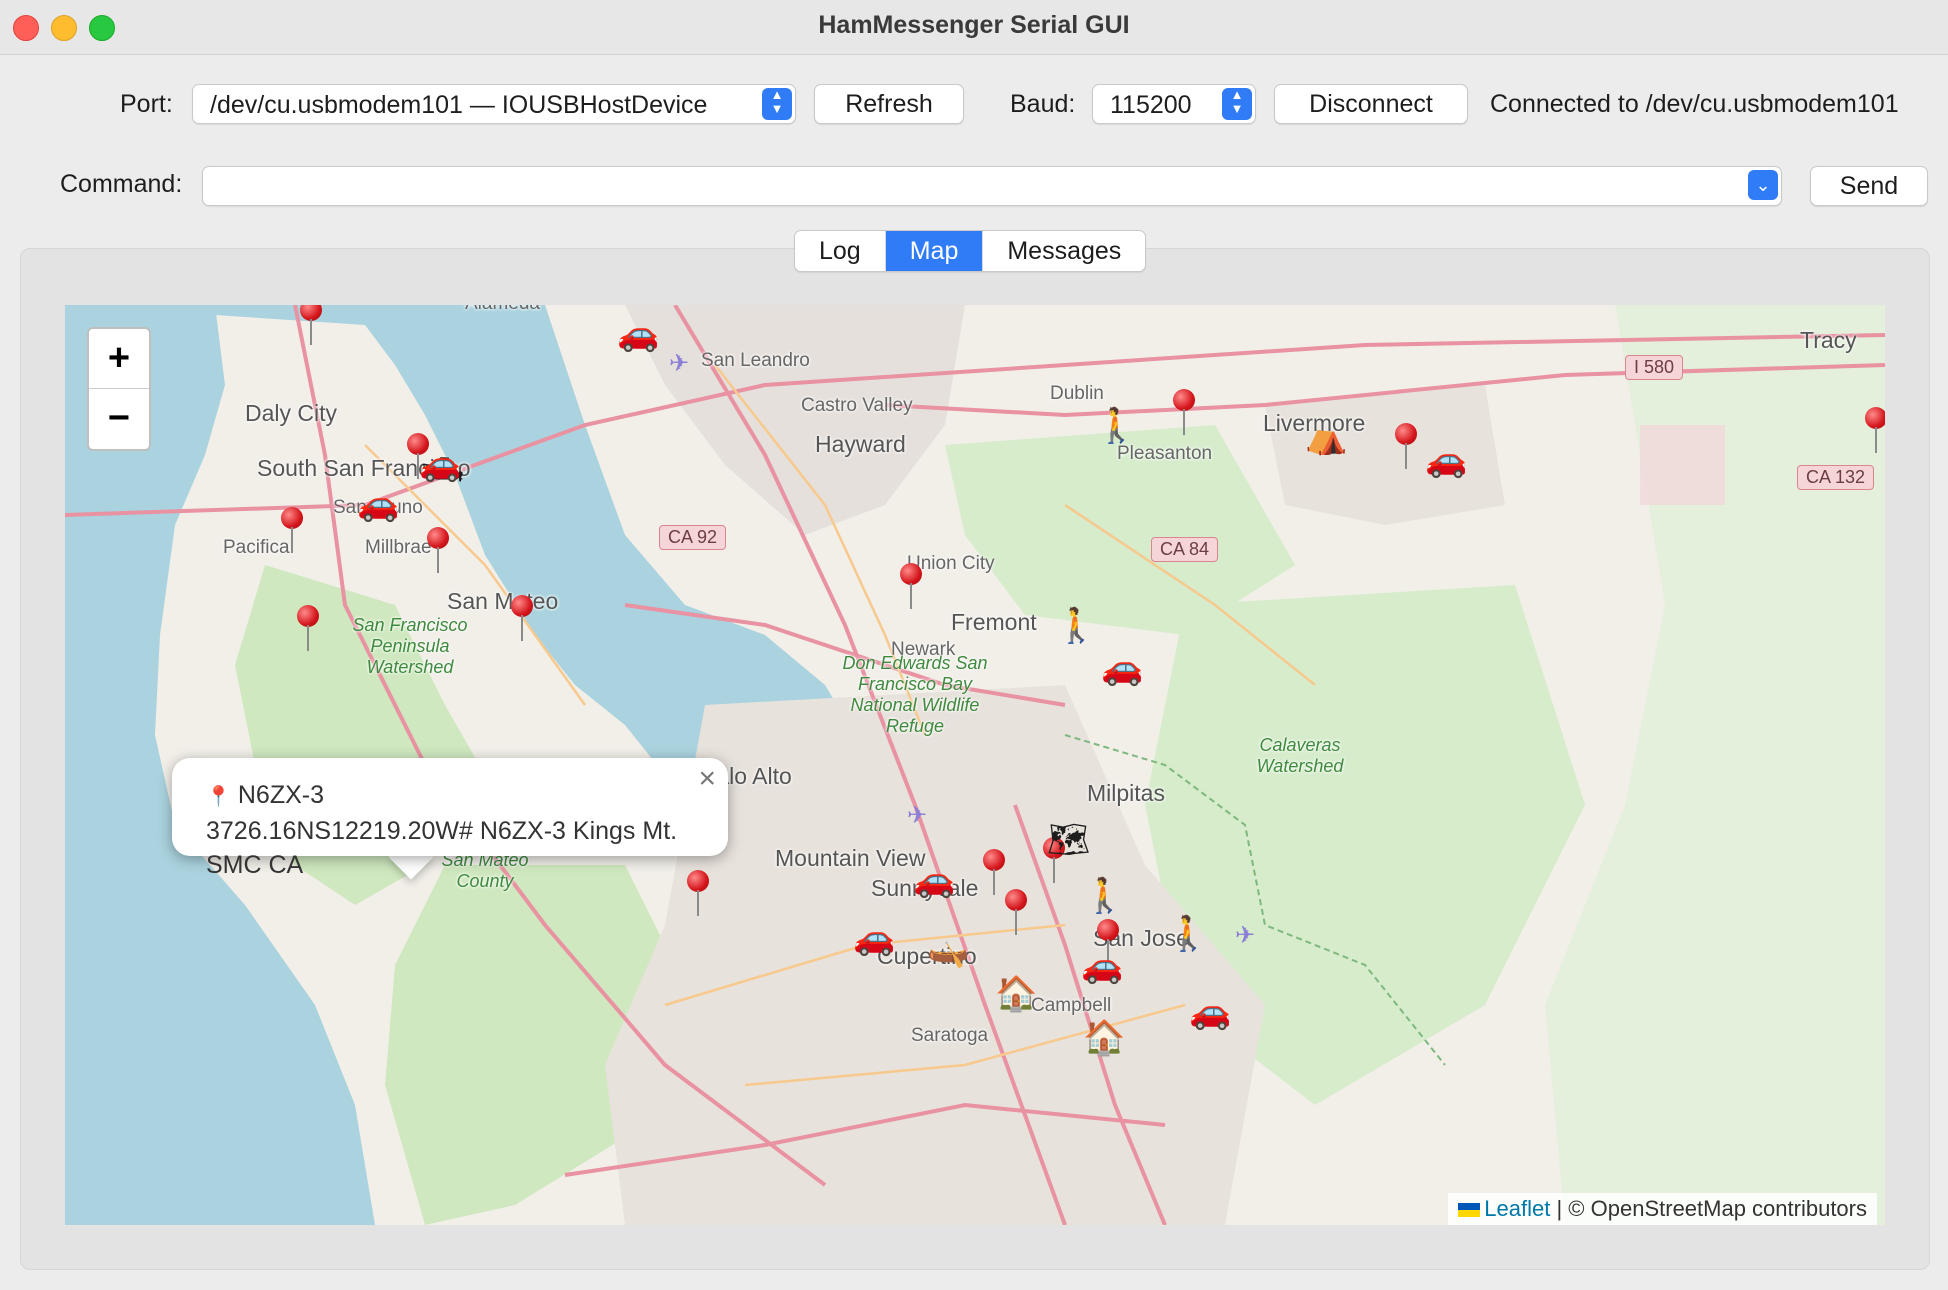 The width and height of the screenshot is (1948, 1290). What do you see at coordinates (1836, 477) in the screenshot?
I see `highway-shield: CA 132` at bounding box center [1836, 477].